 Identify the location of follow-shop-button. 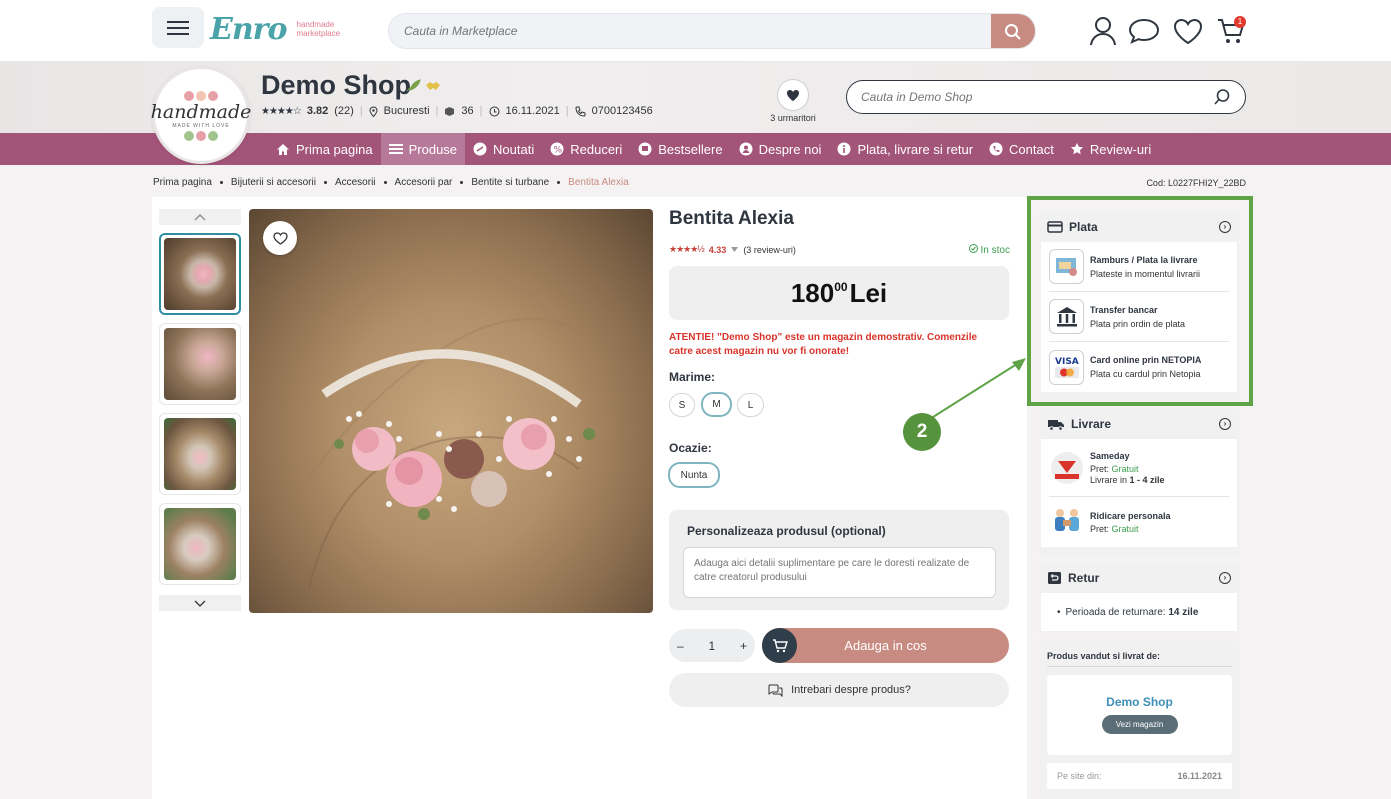
(793, 95).